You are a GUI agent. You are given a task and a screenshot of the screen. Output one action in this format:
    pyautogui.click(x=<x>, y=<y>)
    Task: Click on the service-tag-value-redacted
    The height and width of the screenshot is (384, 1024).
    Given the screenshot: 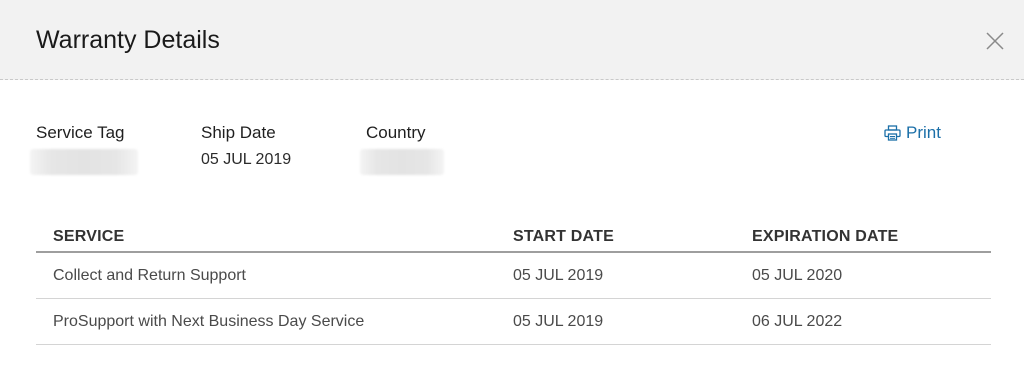 What is the action you would take?
    pyautogui.click(x=84, y=162)
    